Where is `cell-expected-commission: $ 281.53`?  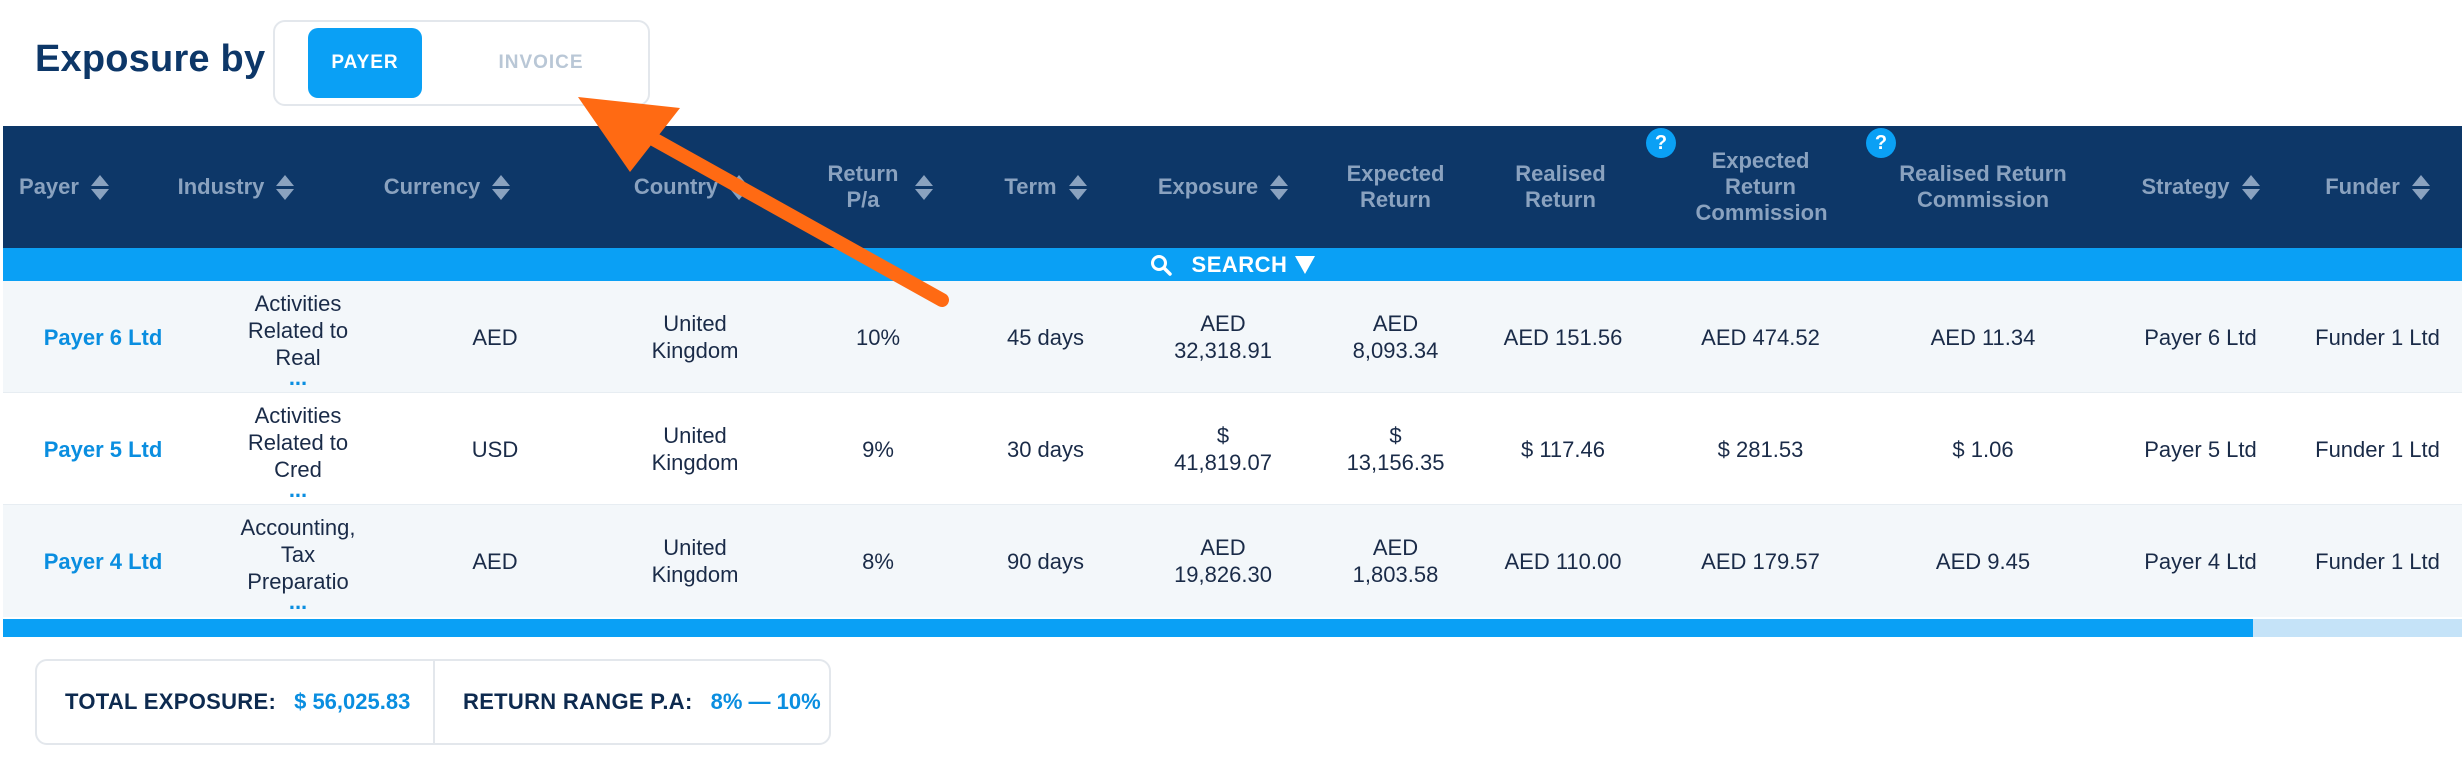
cell-expected-commission: $ 281.53 is located at coordinates (1760, 449).